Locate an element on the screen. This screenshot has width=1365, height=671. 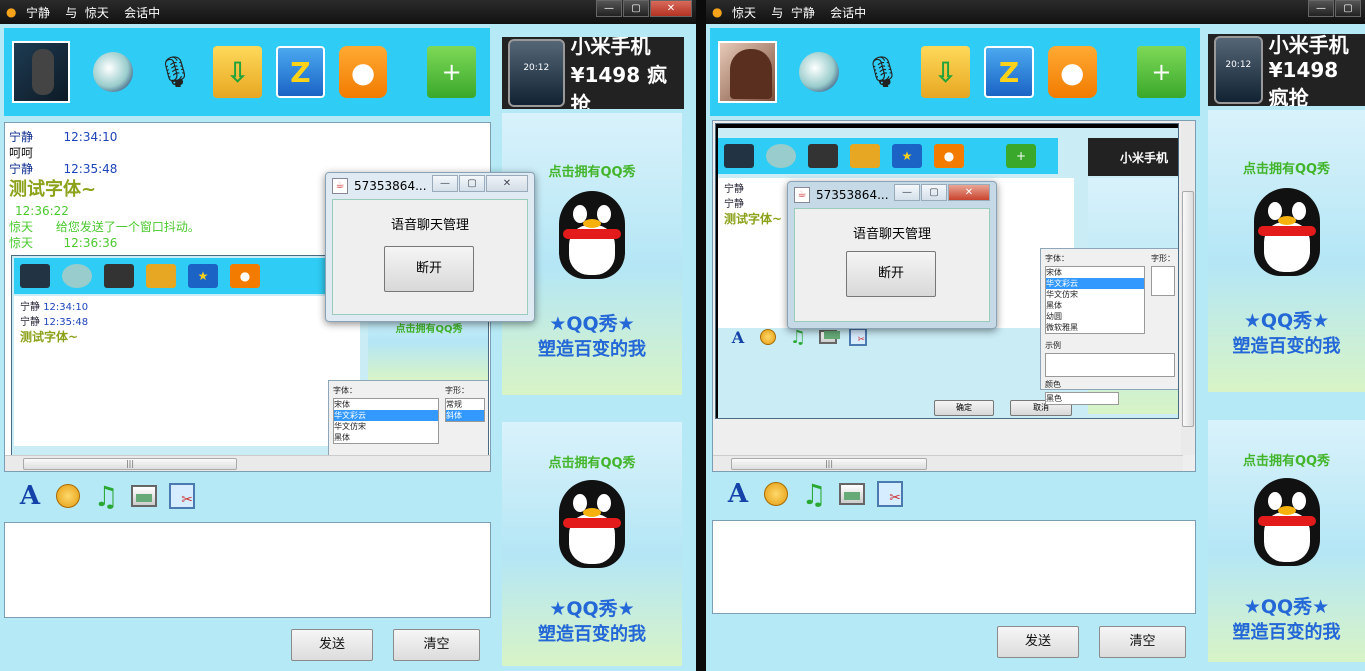
title-bar: ● 惊天 与 宁静 会话中 — ▢ is located at coordinates (1035, 12).